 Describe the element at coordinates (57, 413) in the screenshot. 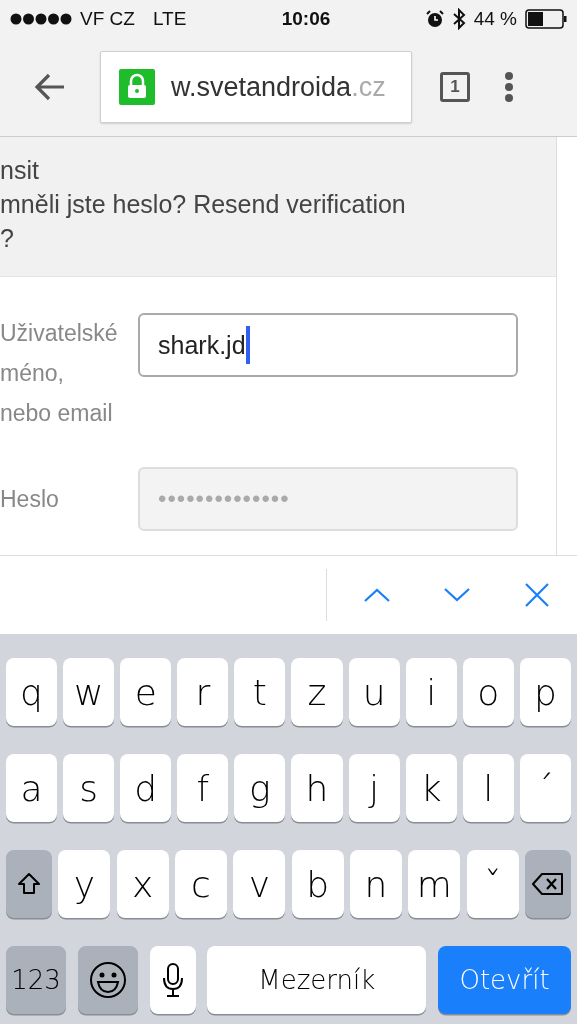

I see `username-label: nebo email` at that location.